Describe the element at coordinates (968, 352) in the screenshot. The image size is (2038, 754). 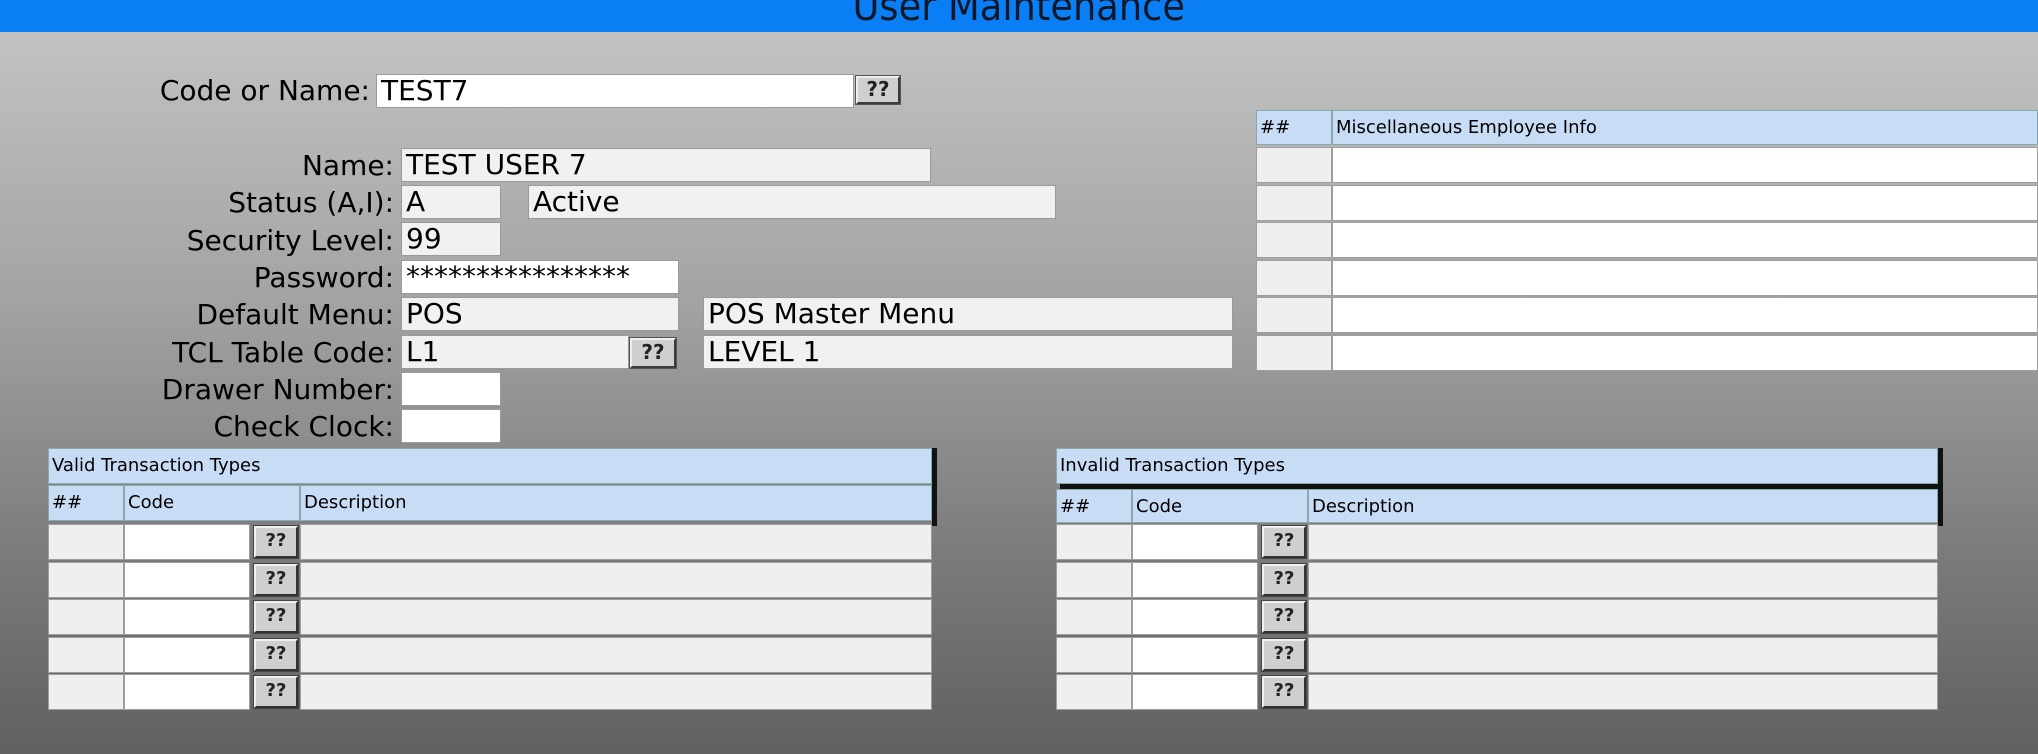
I see `tcl-table-description: LEVEL 1` at that location.